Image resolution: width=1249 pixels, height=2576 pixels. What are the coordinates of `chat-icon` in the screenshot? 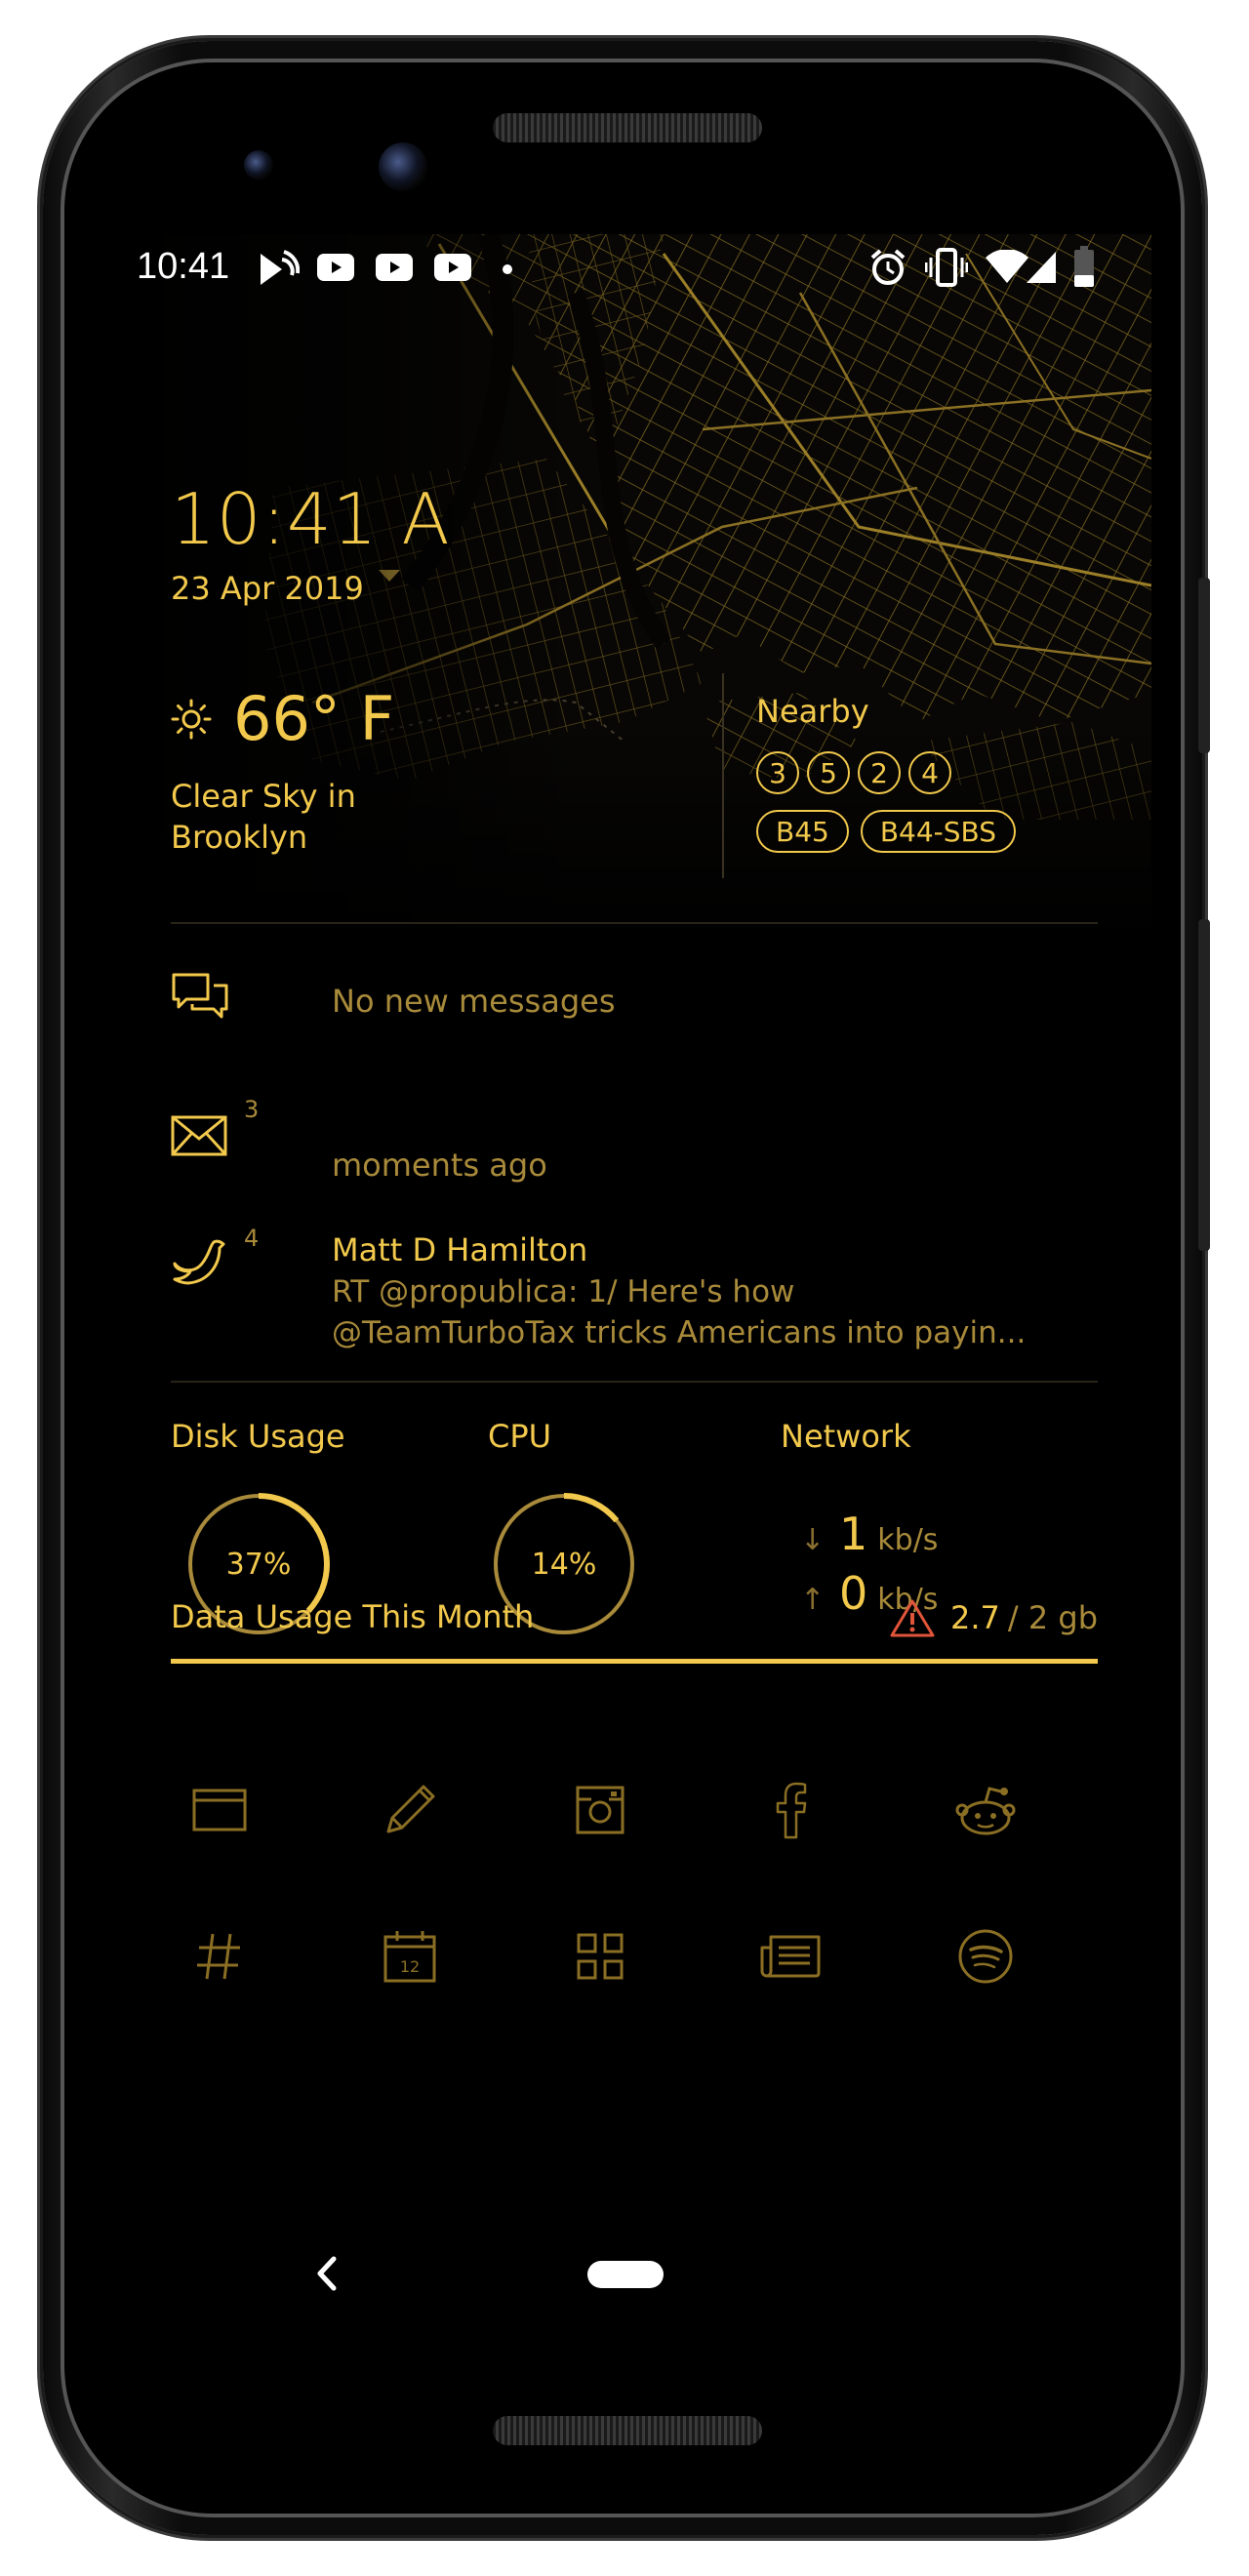 It's located at (200, 997).